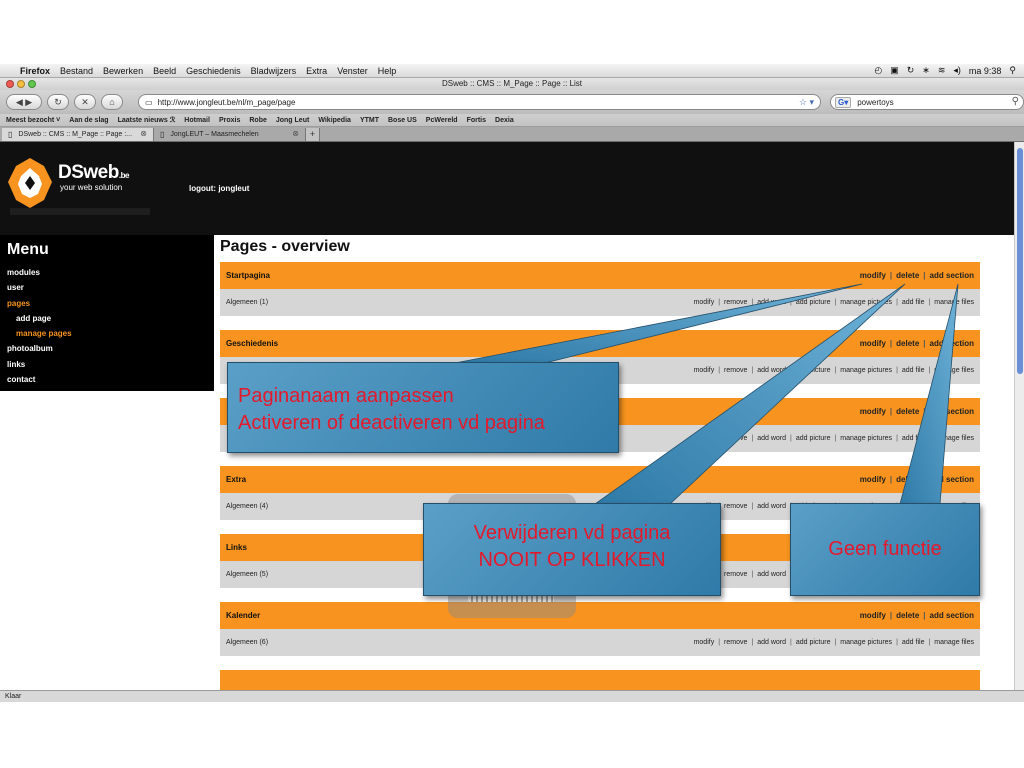 The image size is (1024, 768). I want to click on menu-item: Bewerken, so click(123, 71).